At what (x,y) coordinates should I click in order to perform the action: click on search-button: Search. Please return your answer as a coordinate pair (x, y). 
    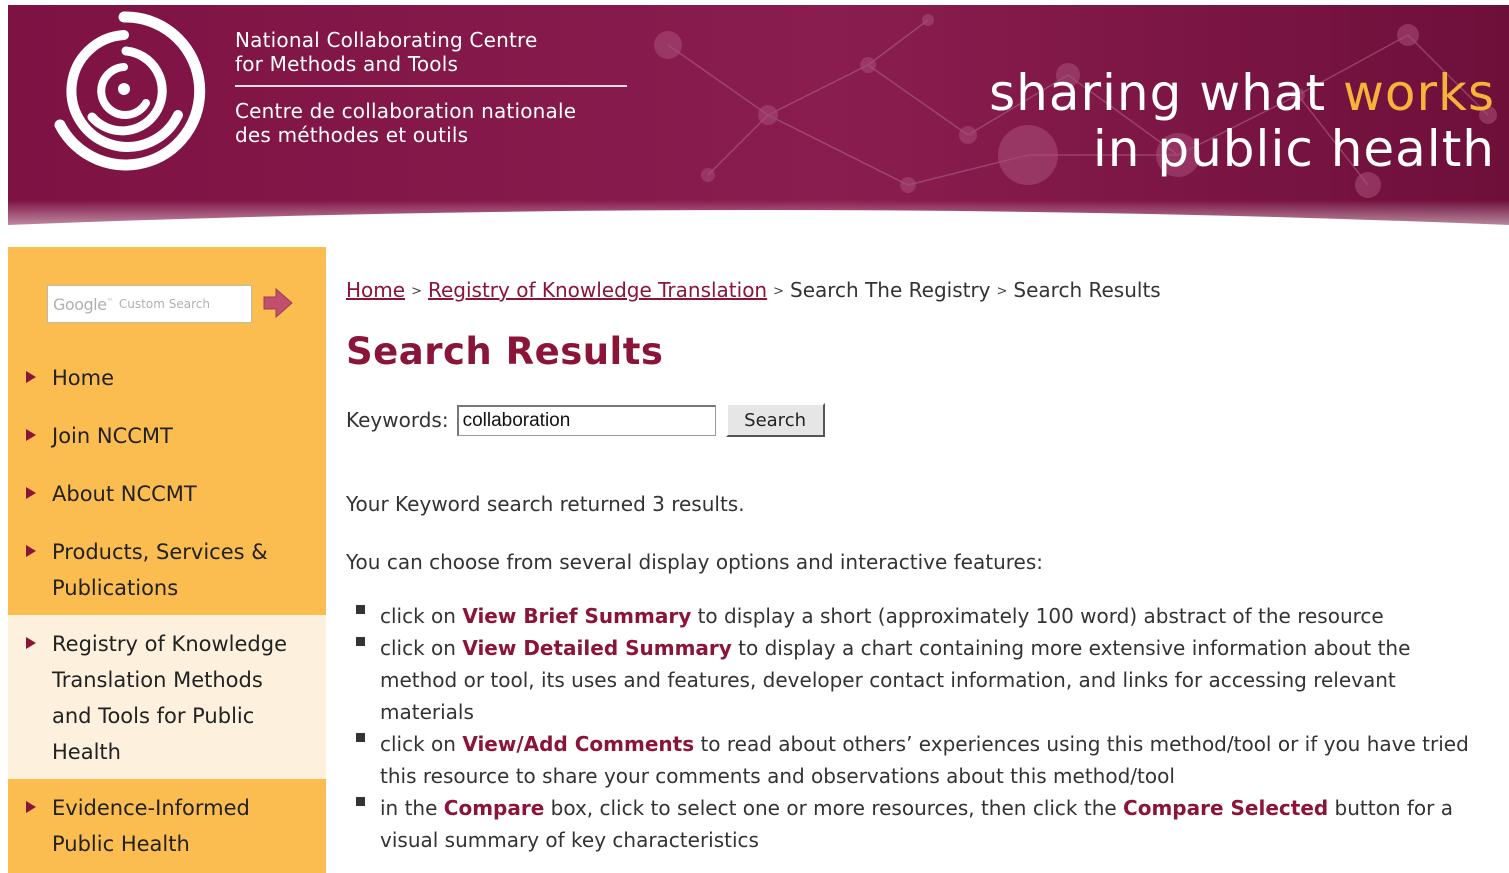
    Looking at the image, I should click on (775, 420).